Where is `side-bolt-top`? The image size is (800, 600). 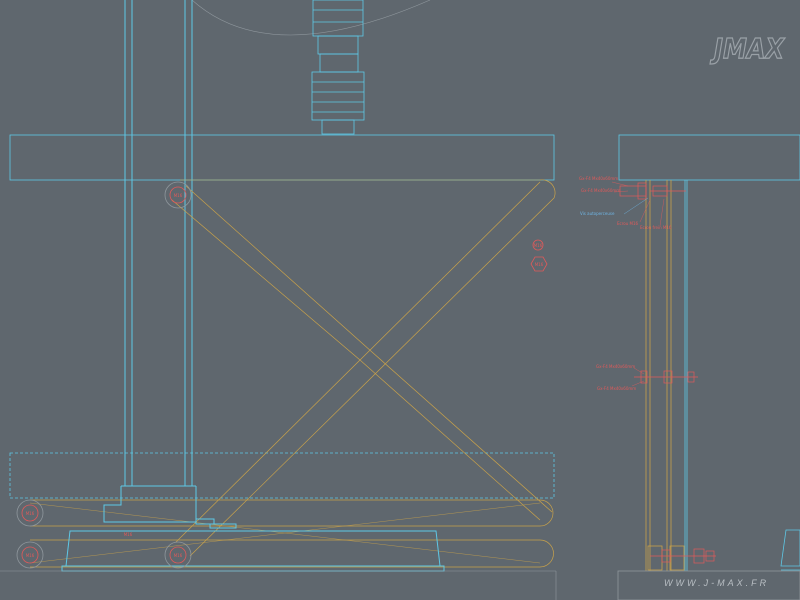
side-bolt-top is located at coordinates (652, 191).